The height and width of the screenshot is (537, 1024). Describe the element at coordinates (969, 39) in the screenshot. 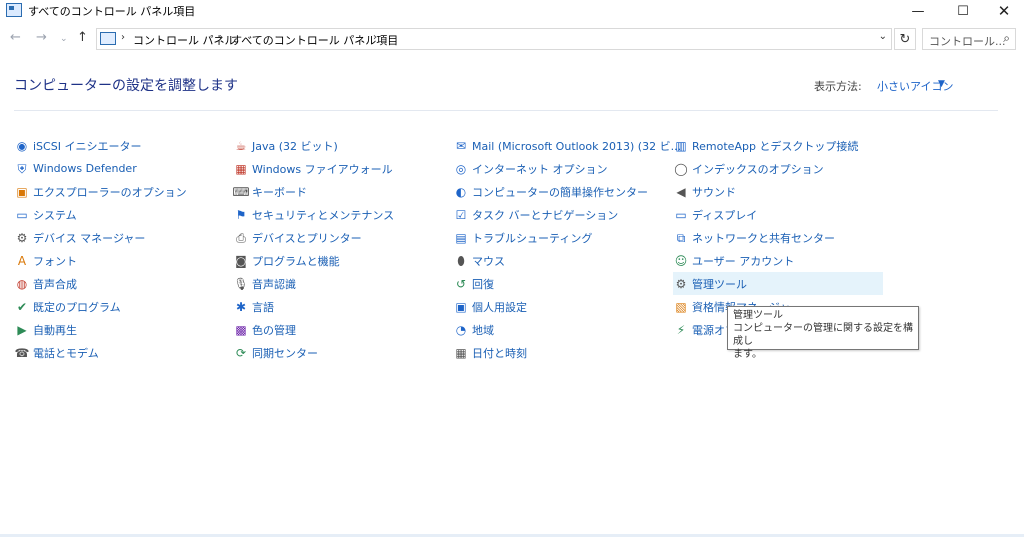

I see `search-input: コントロール... ⌕` at that location.